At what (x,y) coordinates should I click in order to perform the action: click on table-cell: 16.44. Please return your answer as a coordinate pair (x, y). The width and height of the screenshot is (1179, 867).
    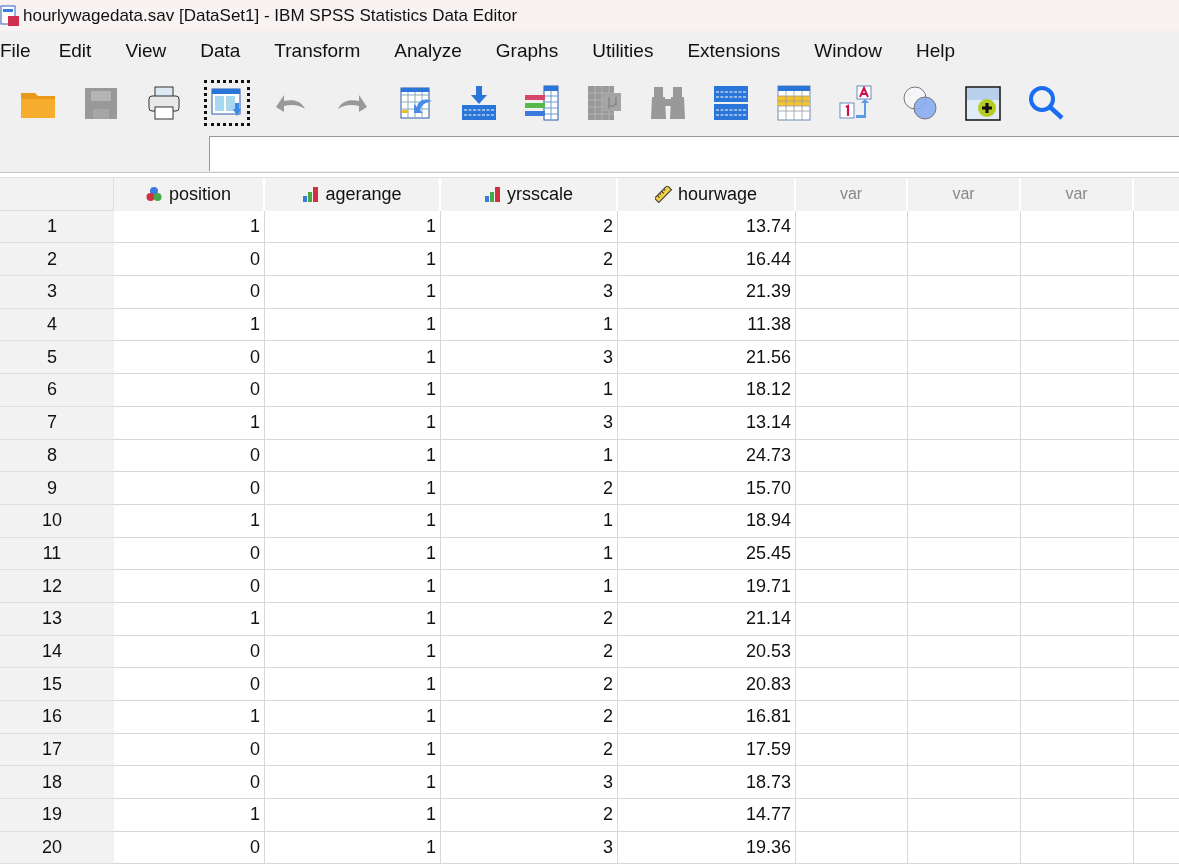
    Looking at the image, I should click on (707, 260).